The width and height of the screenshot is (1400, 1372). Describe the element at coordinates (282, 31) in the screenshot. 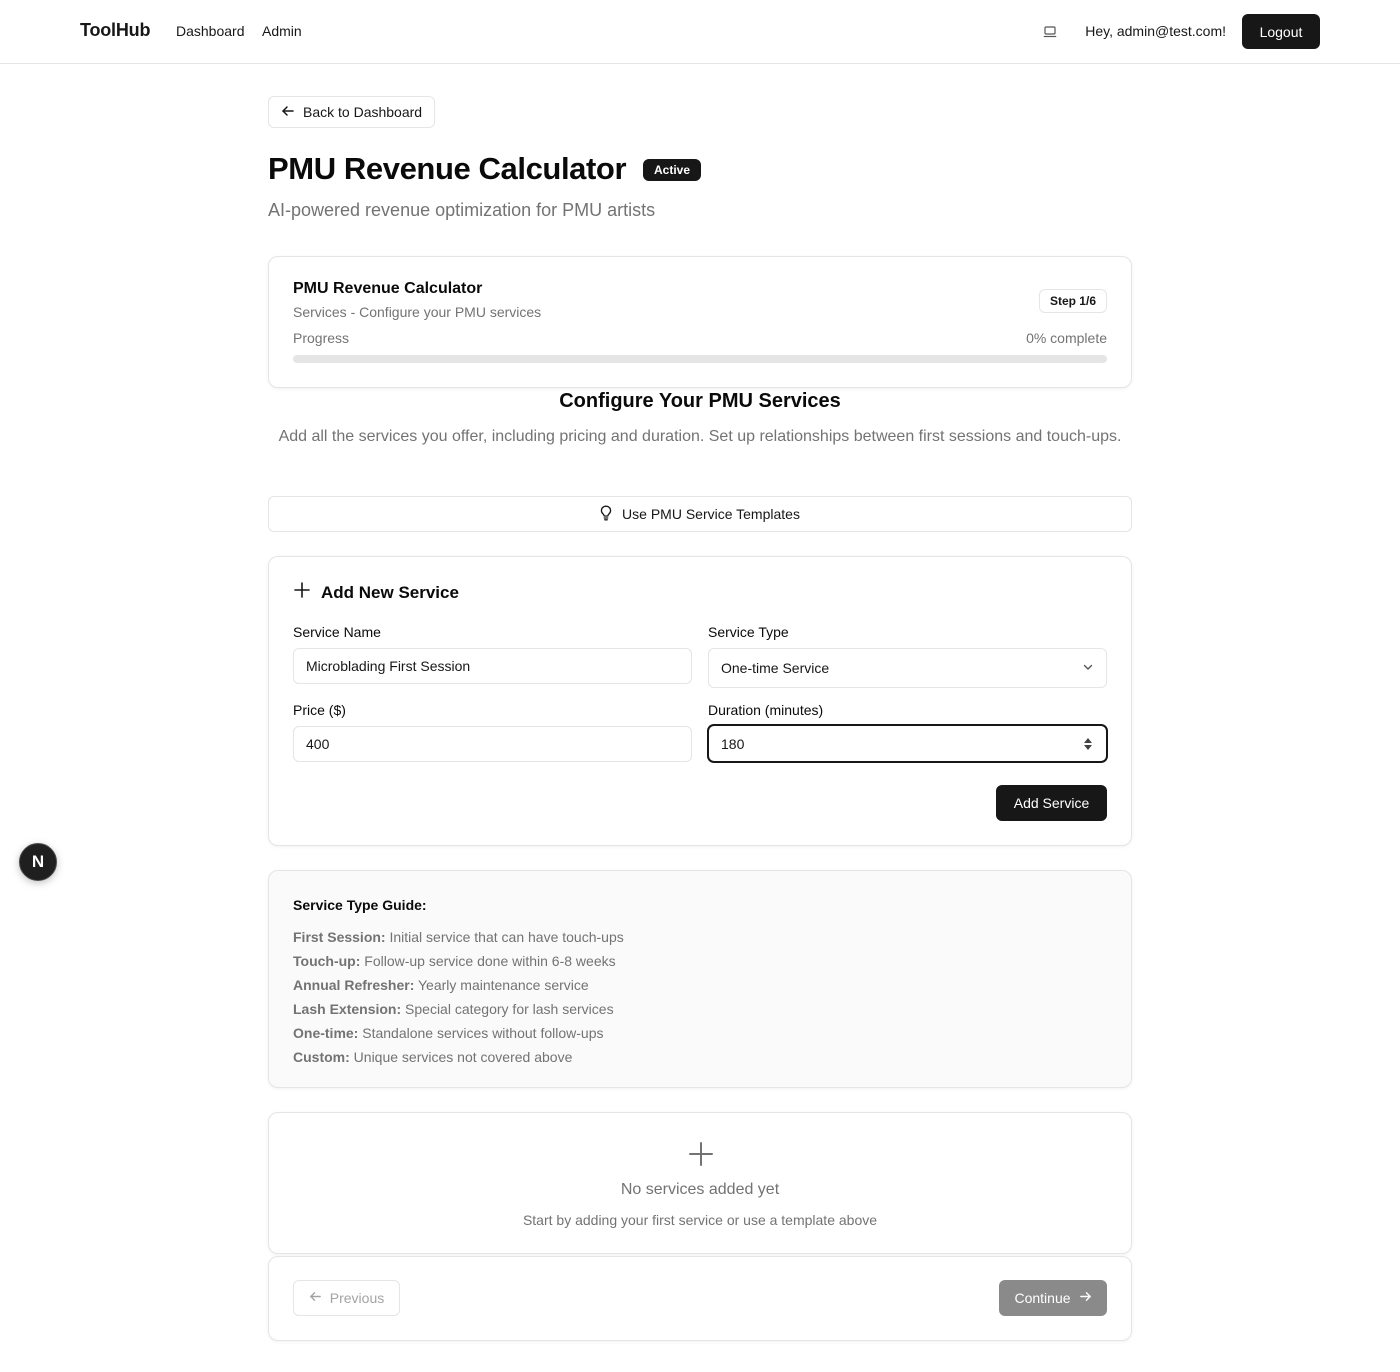

I see `nav-link-admin: Admin` at that location.